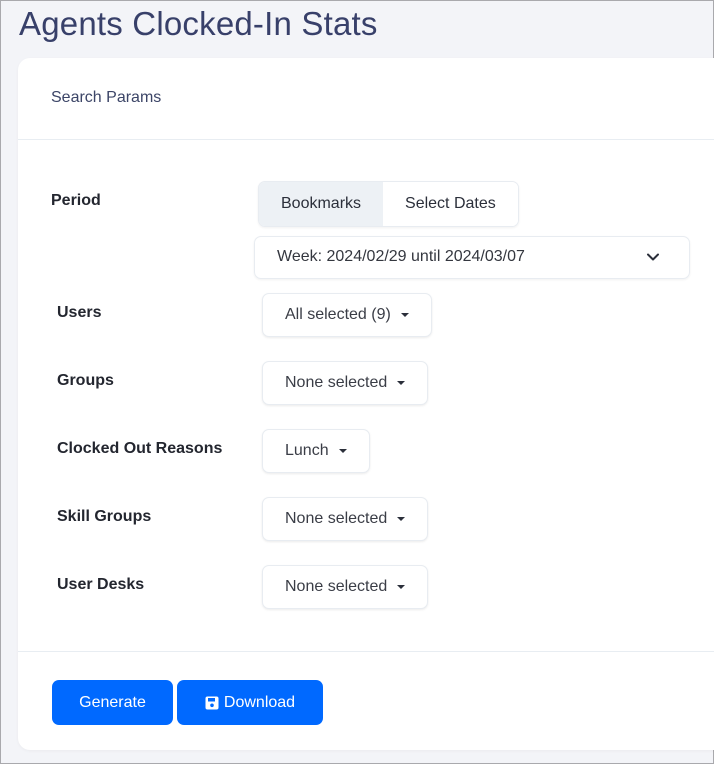  Describe the element at coordinates (366, 99) in the screenshot. I see `card-header: Search Params` at that location.